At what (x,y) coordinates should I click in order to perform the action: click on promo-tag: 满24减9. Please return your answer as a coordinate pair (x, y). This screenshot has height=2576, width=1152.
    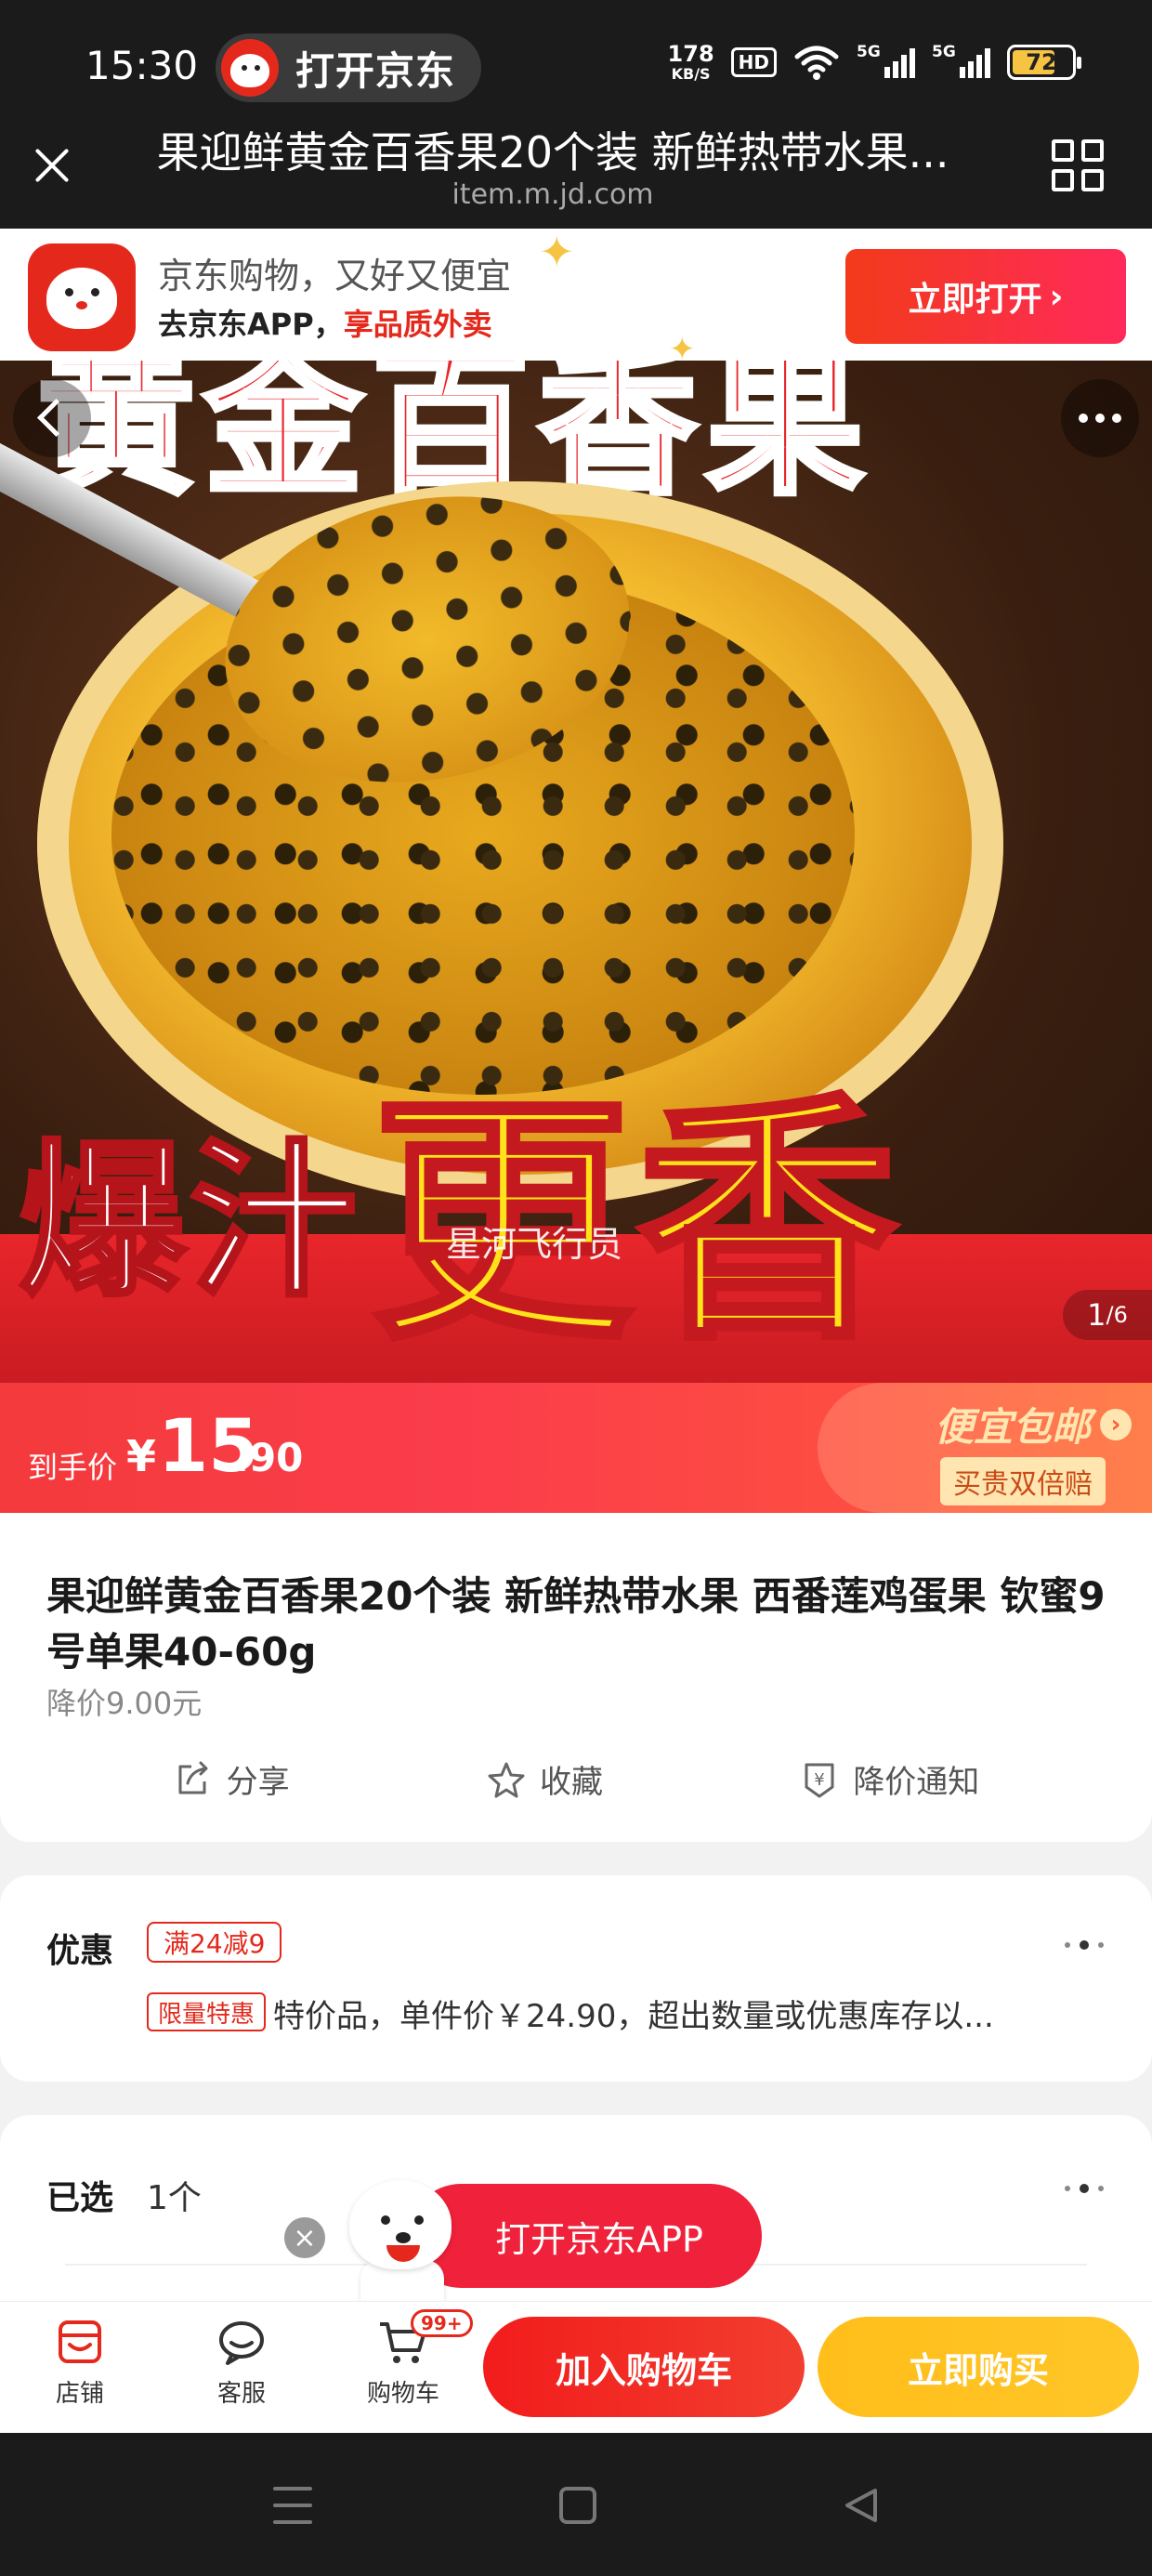
    Looking at the image, I should click on (214, 1942).